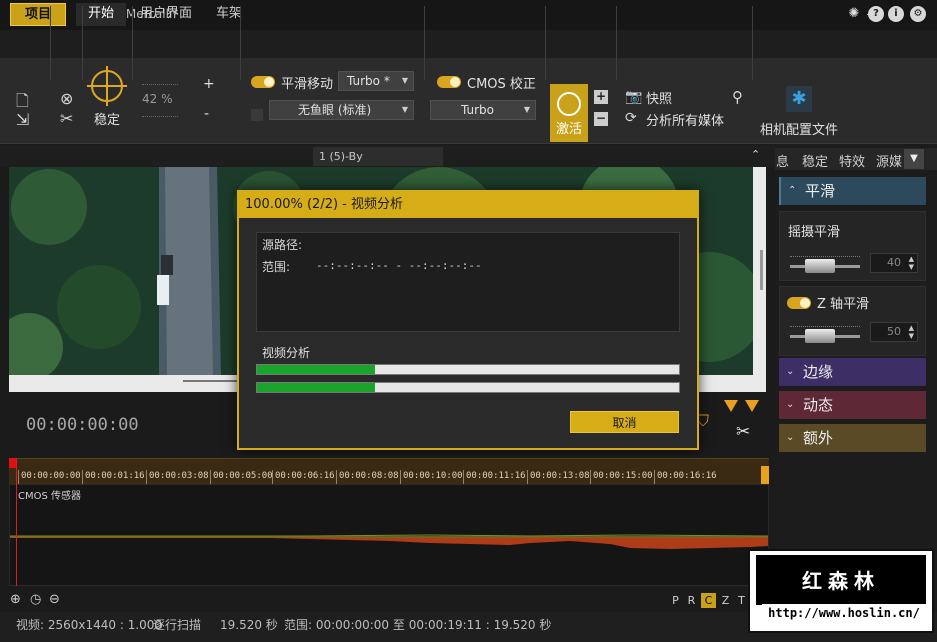  What do you see at coordinates (631, 118) in the screenshot?
I see `refresh-icon: ⟳` at bounding box center [631, 118].